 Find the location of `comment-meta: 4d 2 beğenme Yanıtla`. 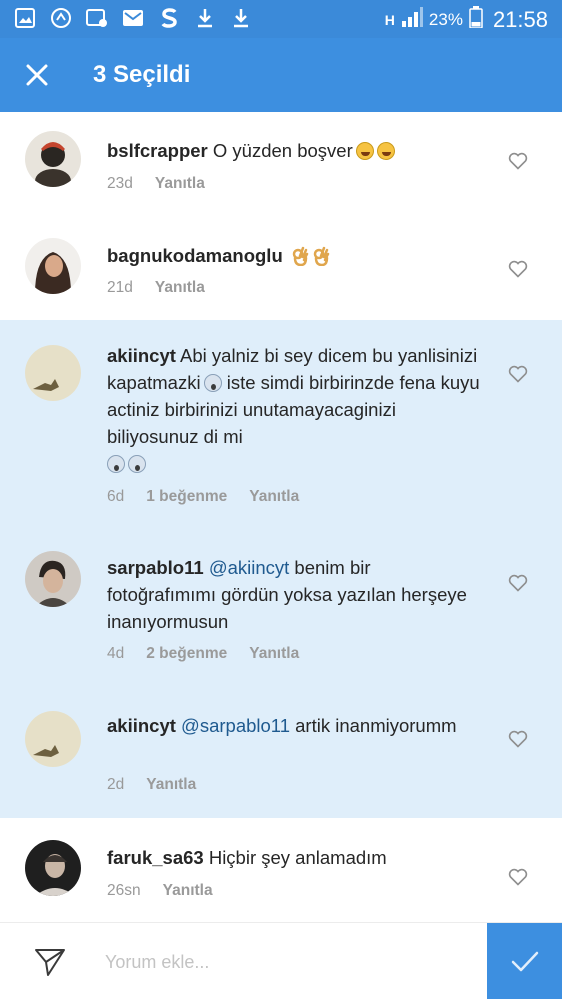

comment-meta: 4d 2 beğenme Yanıtla is located at coordinates (203, 654).